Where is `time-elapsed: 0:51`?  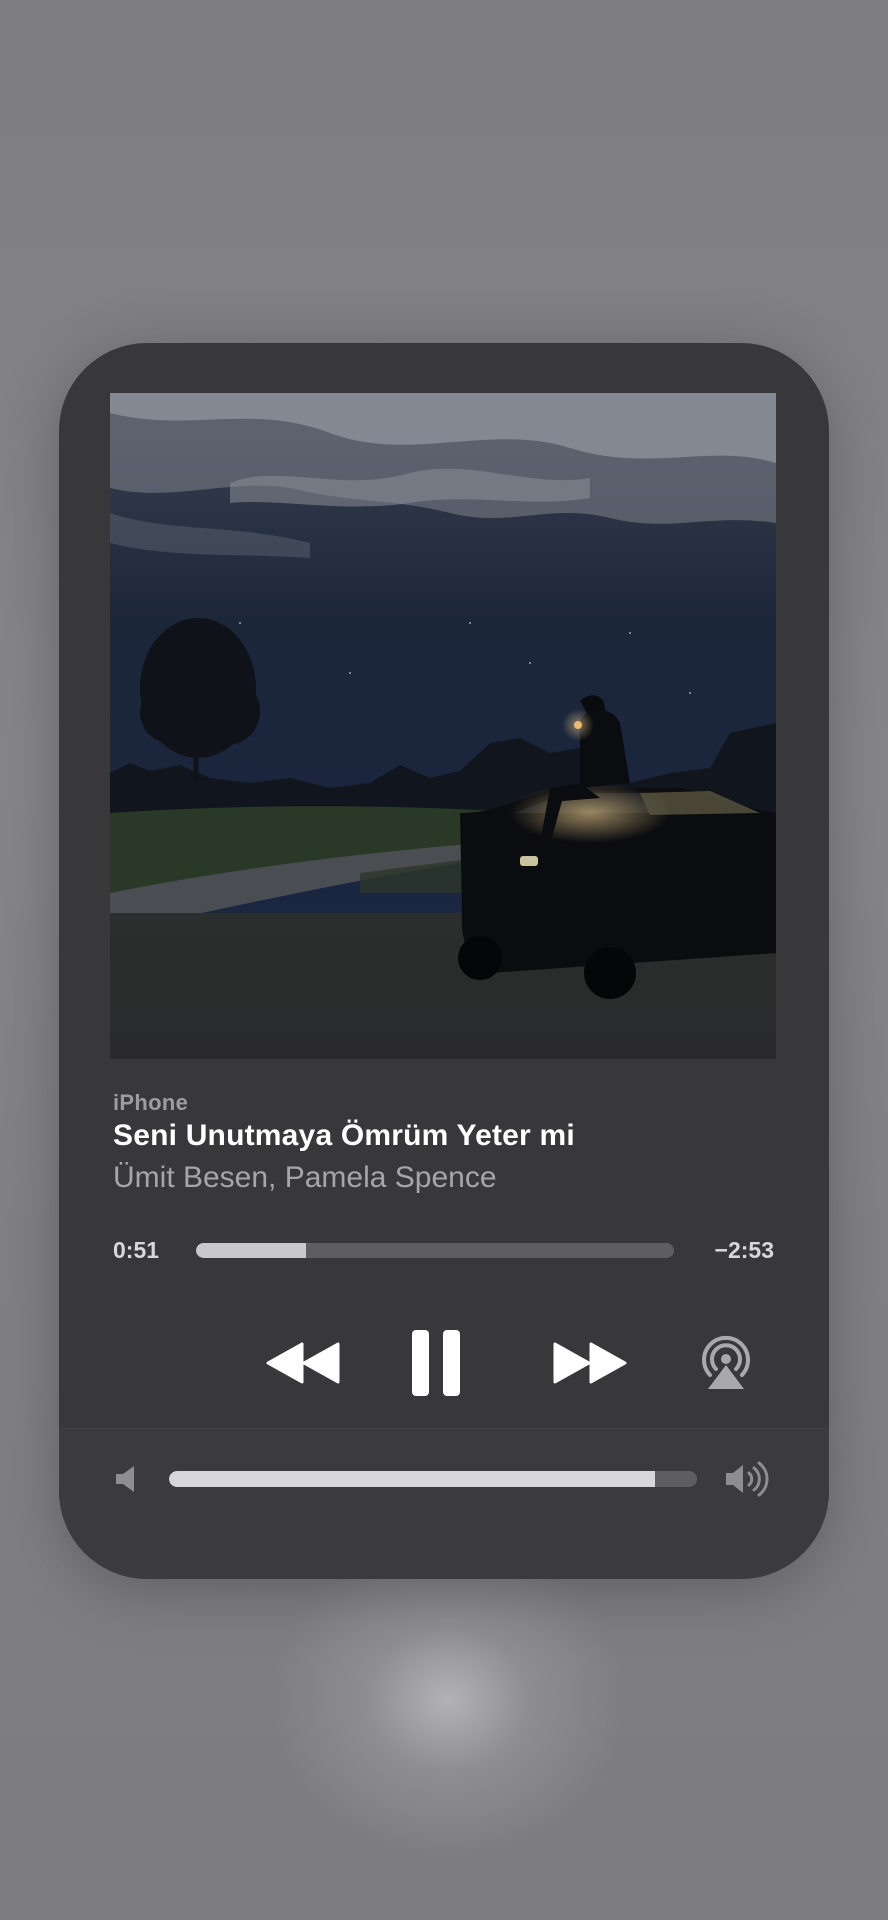
time-elapsed: 0:51 is located at coordinates (136, 1250).